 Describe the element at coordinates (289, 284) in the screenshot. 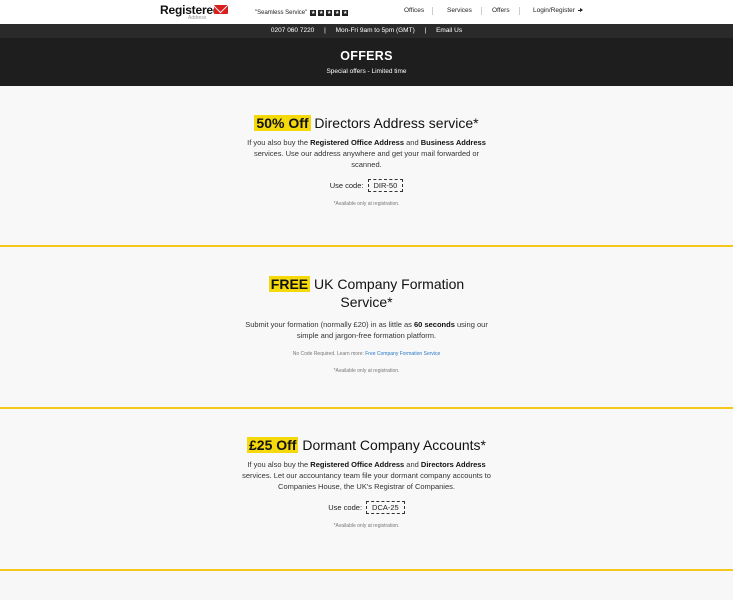

I see `offer-highlight: FREE` at that location.